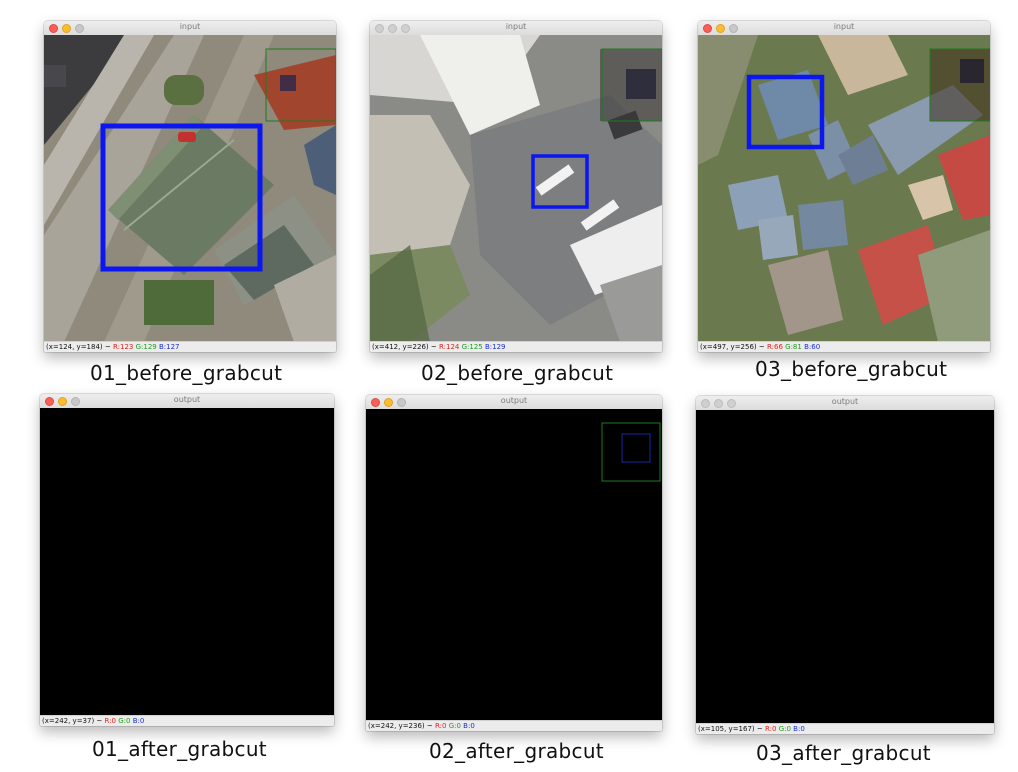 This screenshot has height=772, width=1018. Describe the element at coordinates (78, 347) in the screenshot. I see `cursor-coords: (x=124, y=184) ~` at that location.